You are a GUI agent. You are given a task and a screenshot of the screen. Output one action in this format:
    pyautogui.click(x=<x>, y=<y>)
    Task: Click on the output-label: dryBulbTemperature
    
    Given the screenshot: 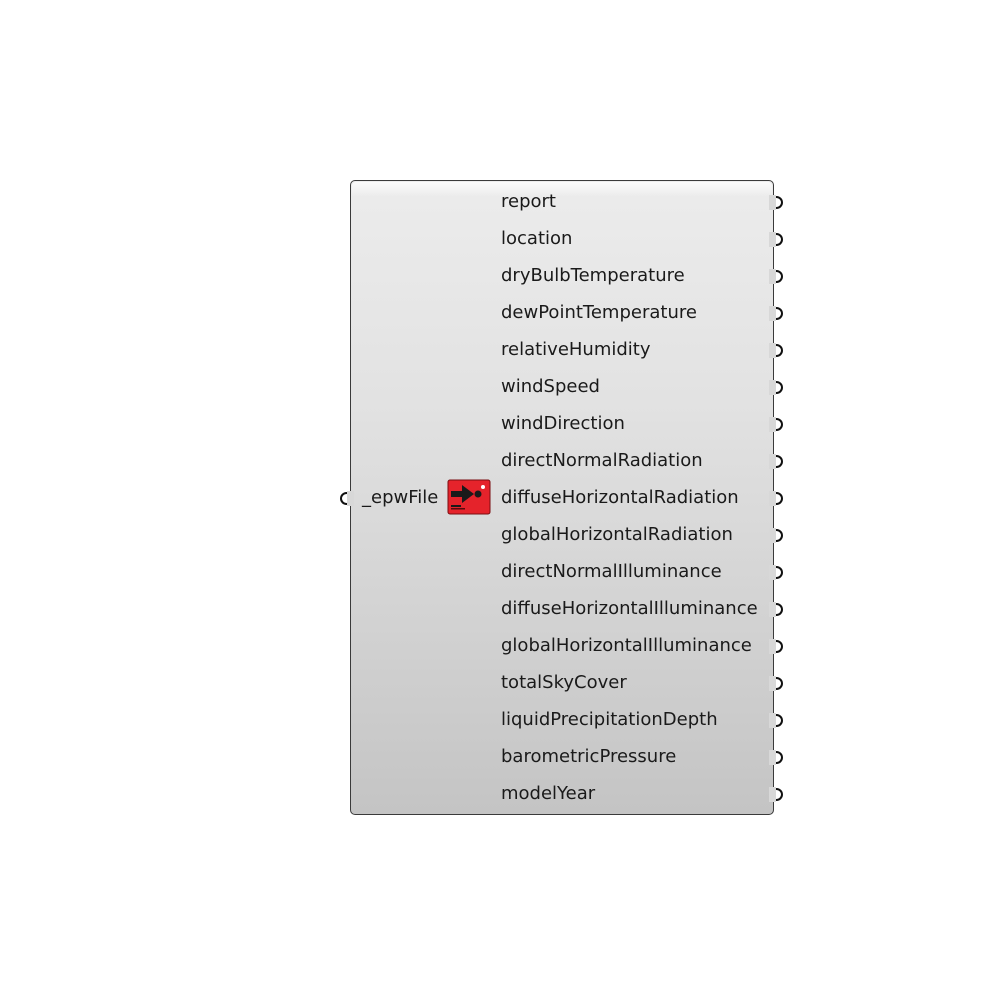 What is the action you would take?
    pyautogui.click(x=593, y=275)
    